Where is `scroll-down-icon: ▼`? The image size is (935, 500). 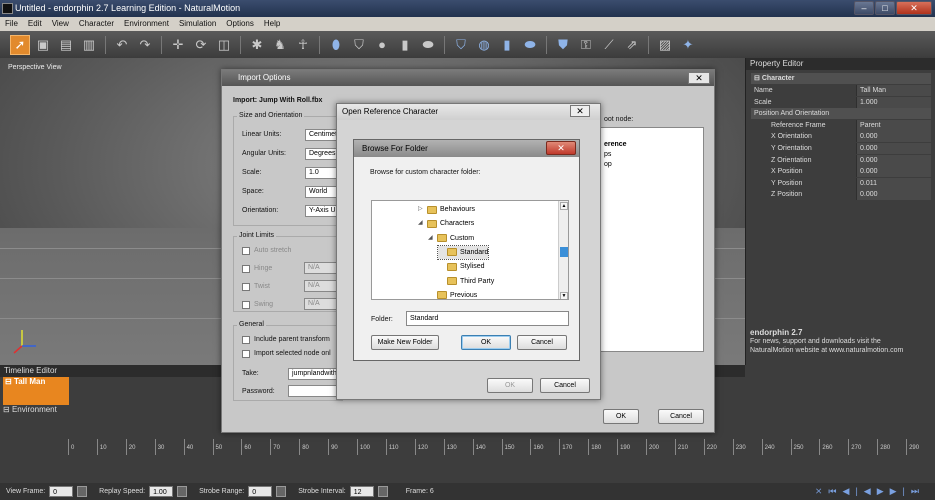
scroll-down-icon: ▼ is located at coordinates (564, 295).